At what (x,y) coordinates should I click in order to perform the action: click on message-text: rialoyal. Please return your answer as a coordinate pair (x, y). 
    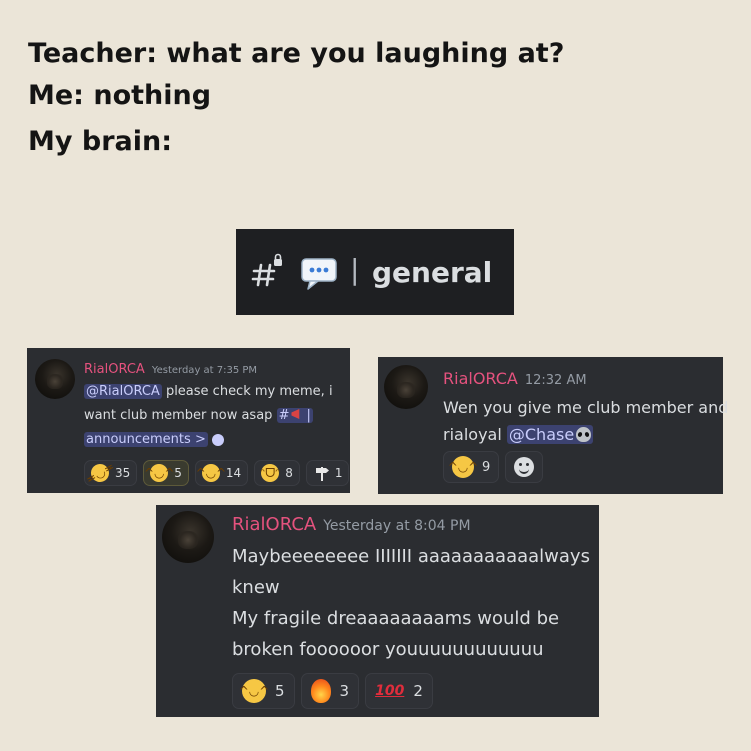
    Looking at the image, I should click on (475, 434).